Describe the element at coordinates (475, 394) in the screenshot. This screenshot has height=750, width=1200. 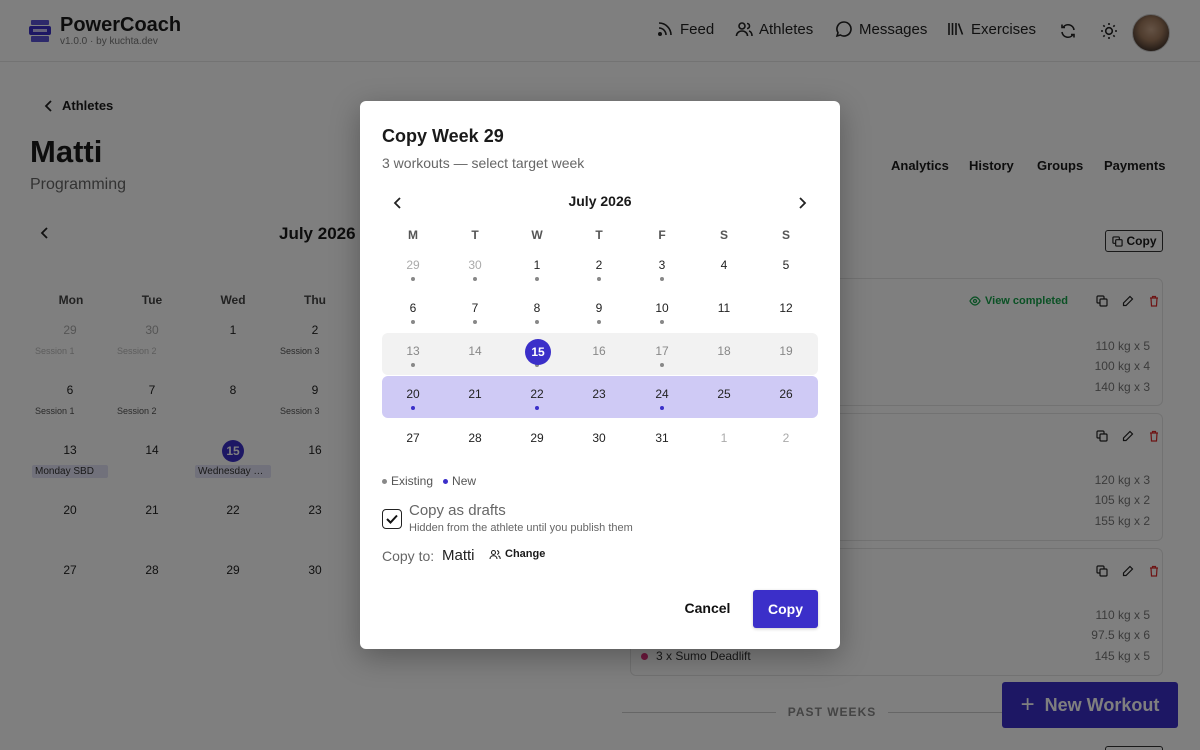
I see `calendar-day: 21` at that location.